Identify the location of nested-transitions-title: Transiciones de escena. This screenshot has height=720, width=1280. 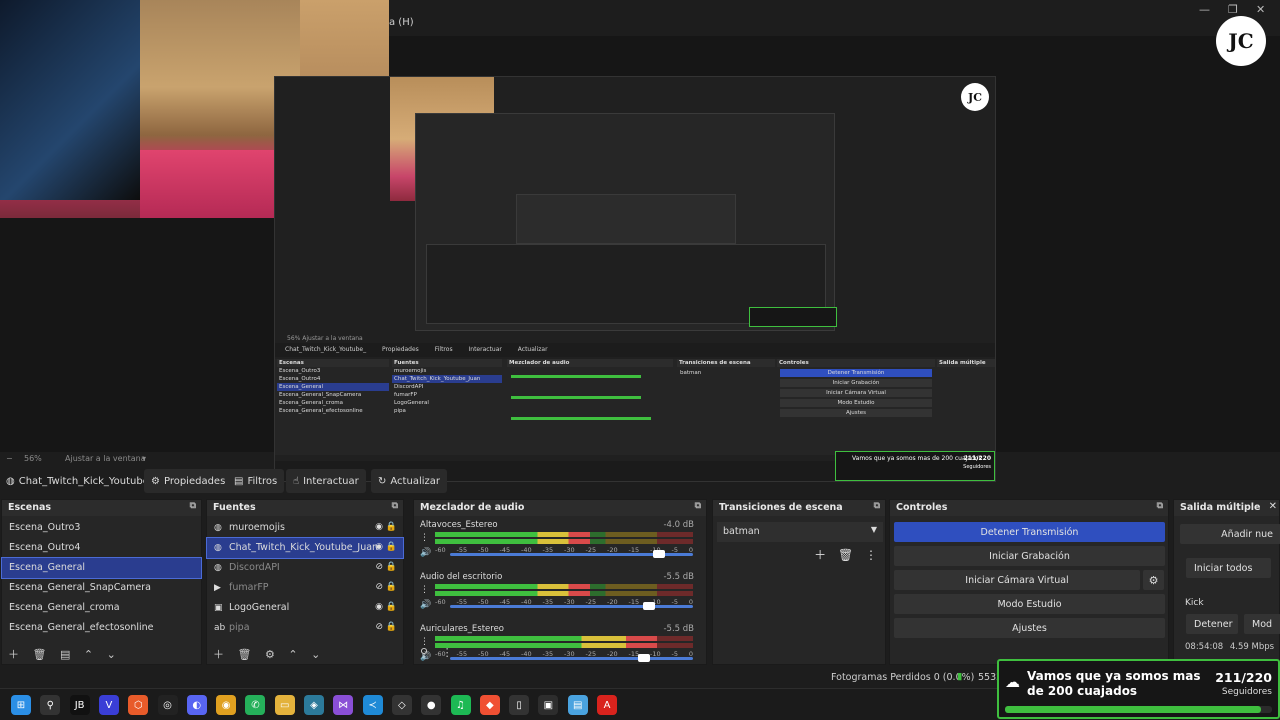
(726, 363).